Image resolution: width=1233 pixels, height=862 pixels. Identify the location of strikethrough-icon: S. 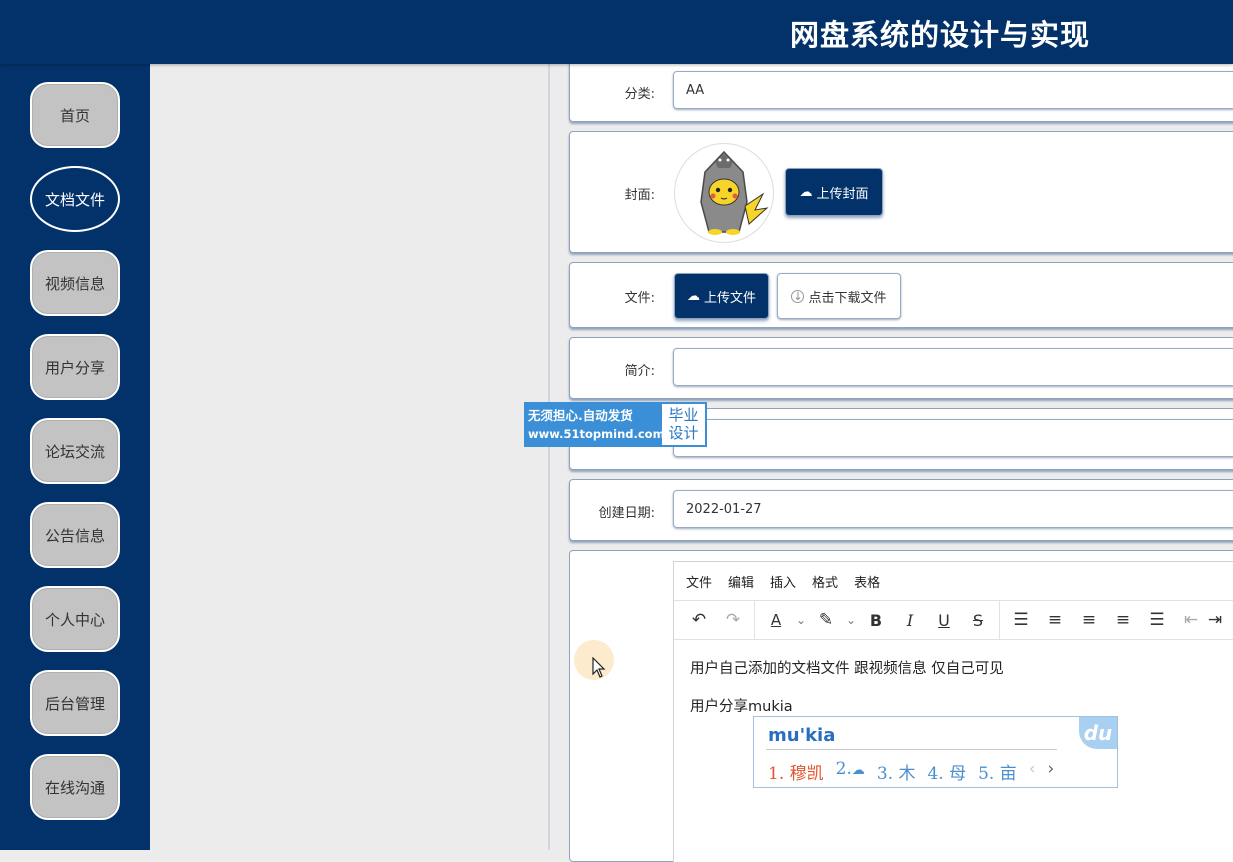
(978, 620).